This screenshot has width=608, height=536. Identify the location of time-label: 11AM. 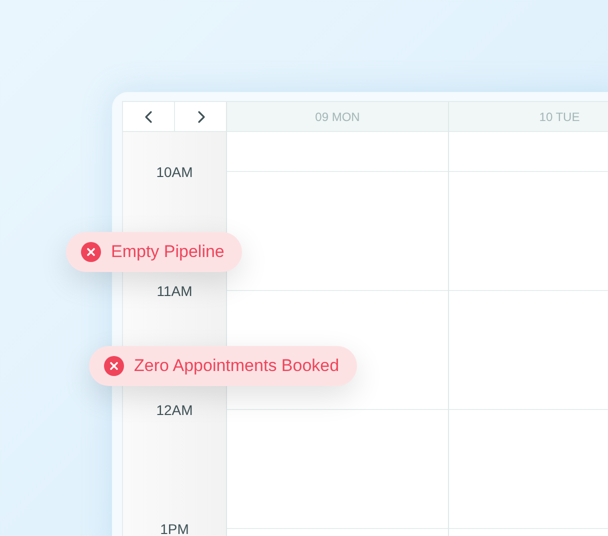
(175, 291).